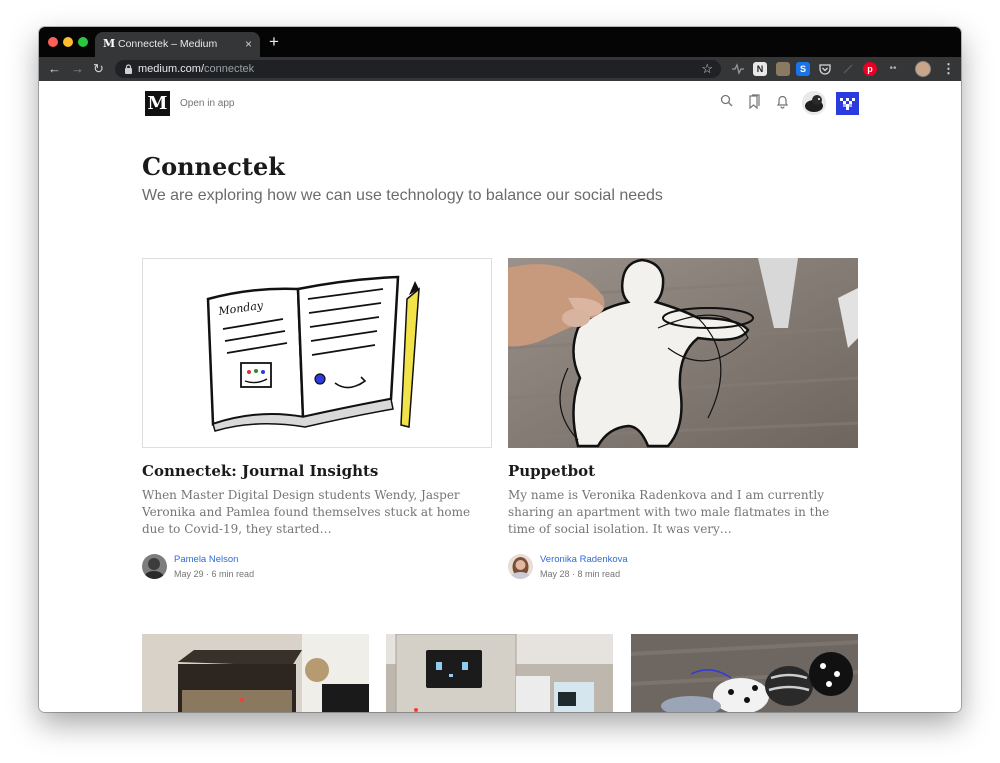  What do you see at coordinates (189, 574) in the screenshot?
I see `post-date: May 29` at bounding box center [189, 574].